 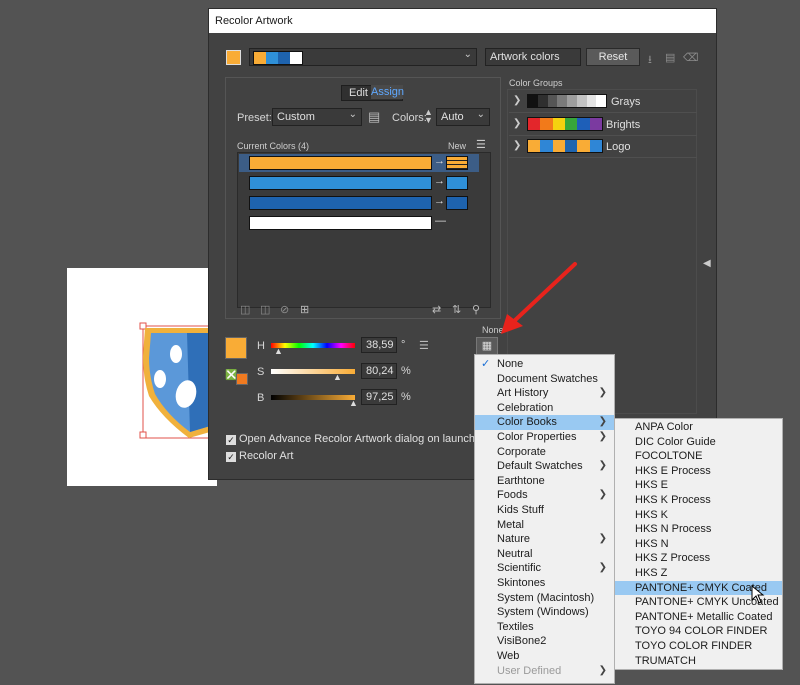 I want to click on menu-item: Earthtone, so click(x=544, y=481).